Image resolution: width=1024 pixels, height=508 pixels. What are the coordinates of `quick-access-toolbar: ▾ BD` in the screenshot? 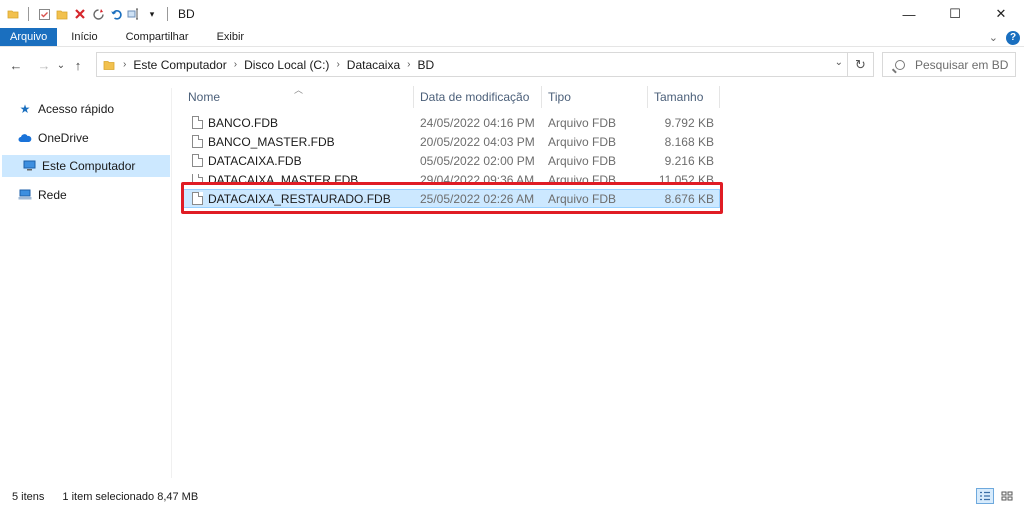 It's located at (97, 14).